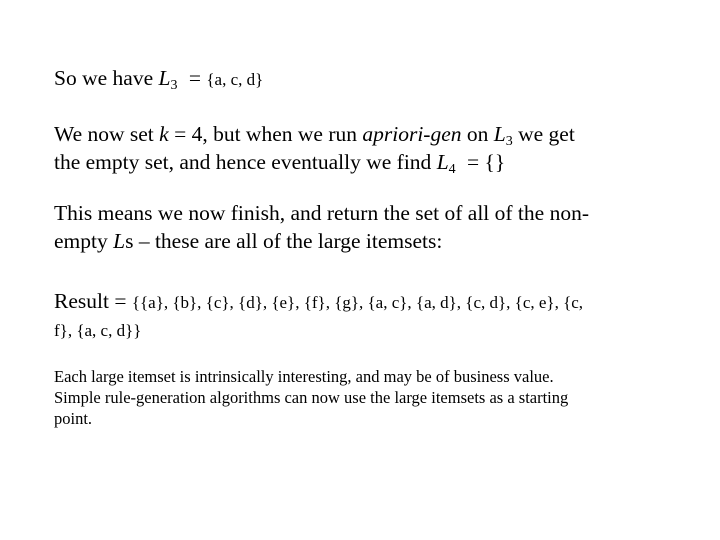  Describe the element at coordinates (452, 169) in the screenshot. I see `subscript: 4` at that location.